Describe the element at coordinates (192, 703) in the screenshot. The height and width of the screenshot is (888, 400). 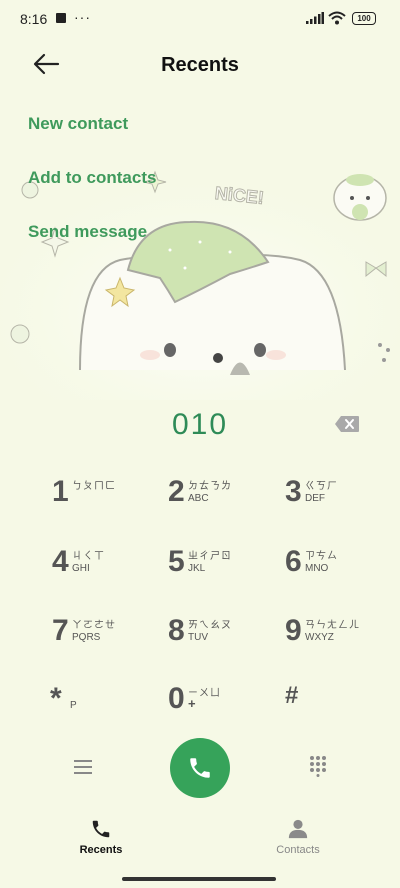
I see `key-letters: +` at that location.